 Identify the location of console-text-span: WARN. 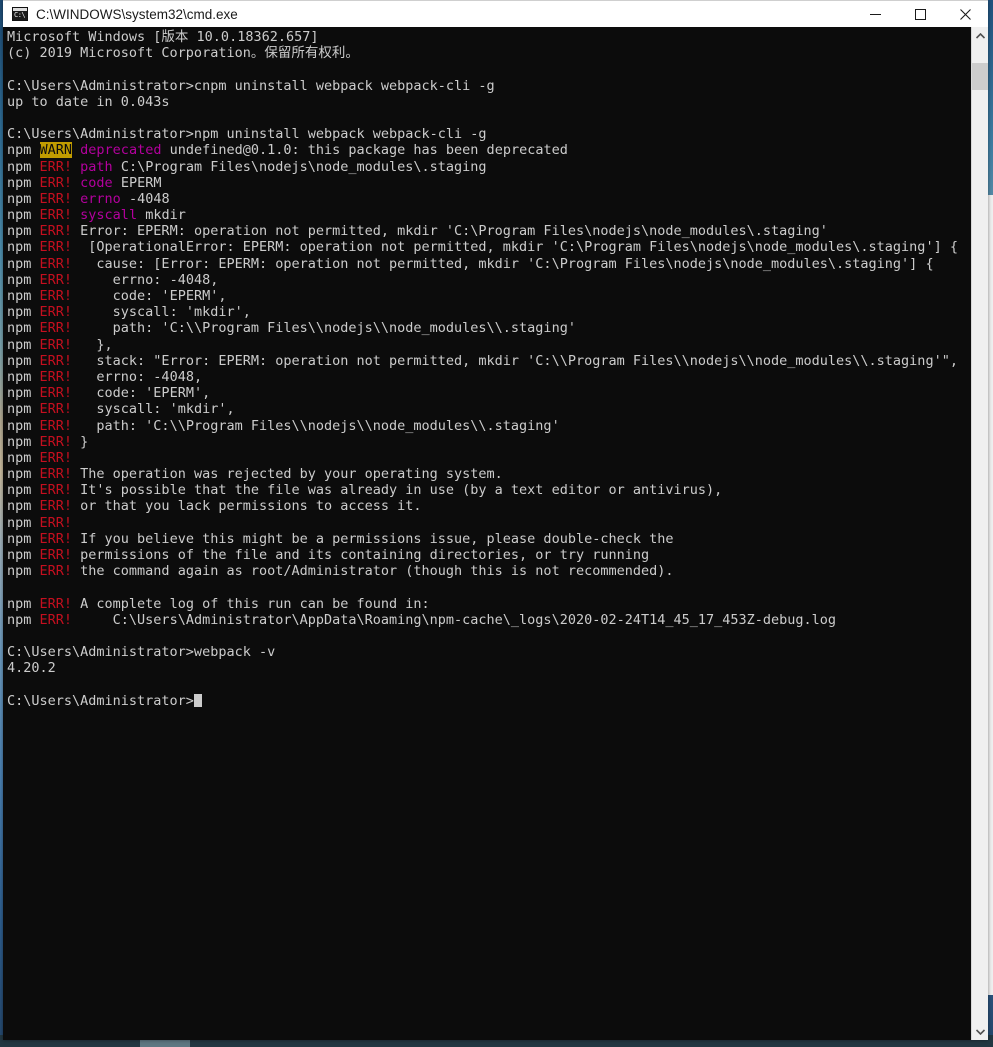
(56, 150).